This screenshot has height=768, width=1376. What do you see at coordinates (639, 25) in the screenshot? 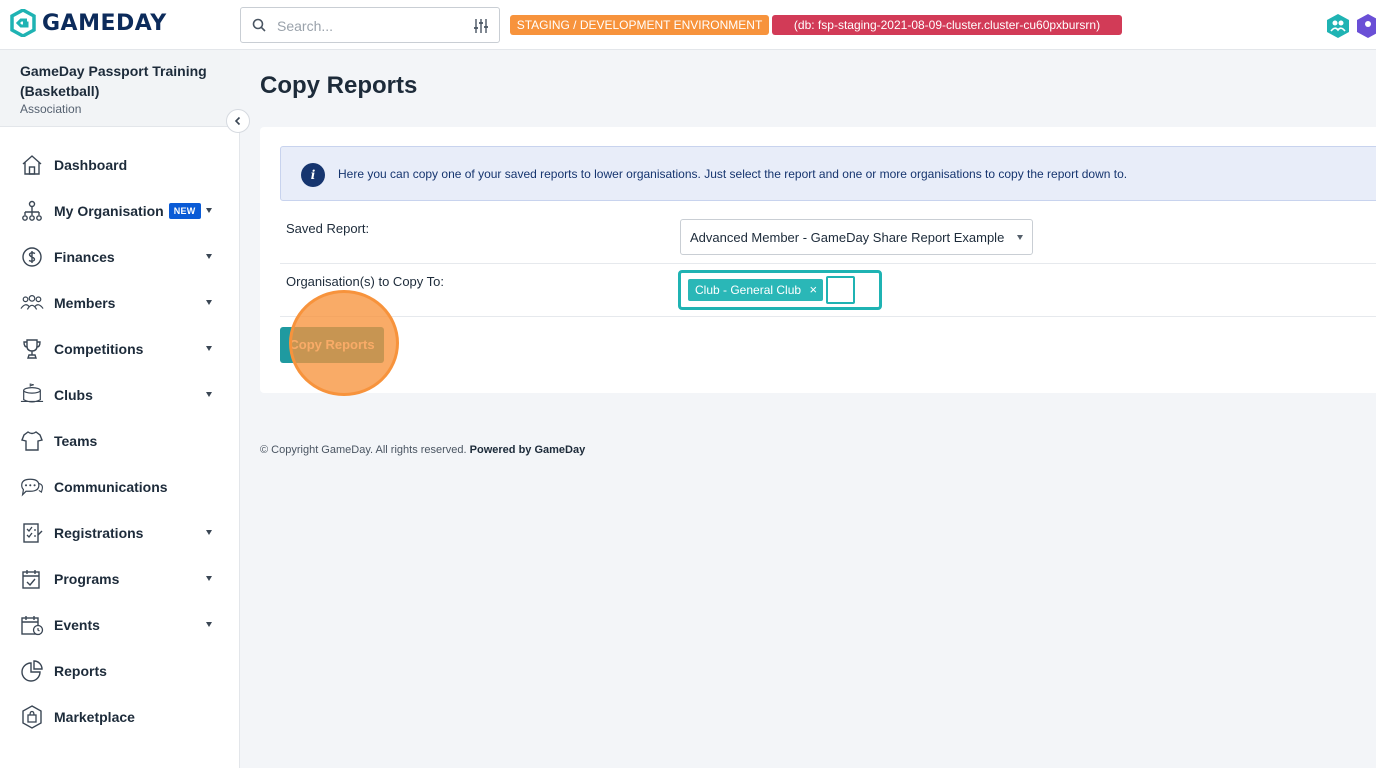
I see `staging-environment-badge: STAGING / DEVELOPMENT ENVIRONMENT` at bounding box center [639, 25].